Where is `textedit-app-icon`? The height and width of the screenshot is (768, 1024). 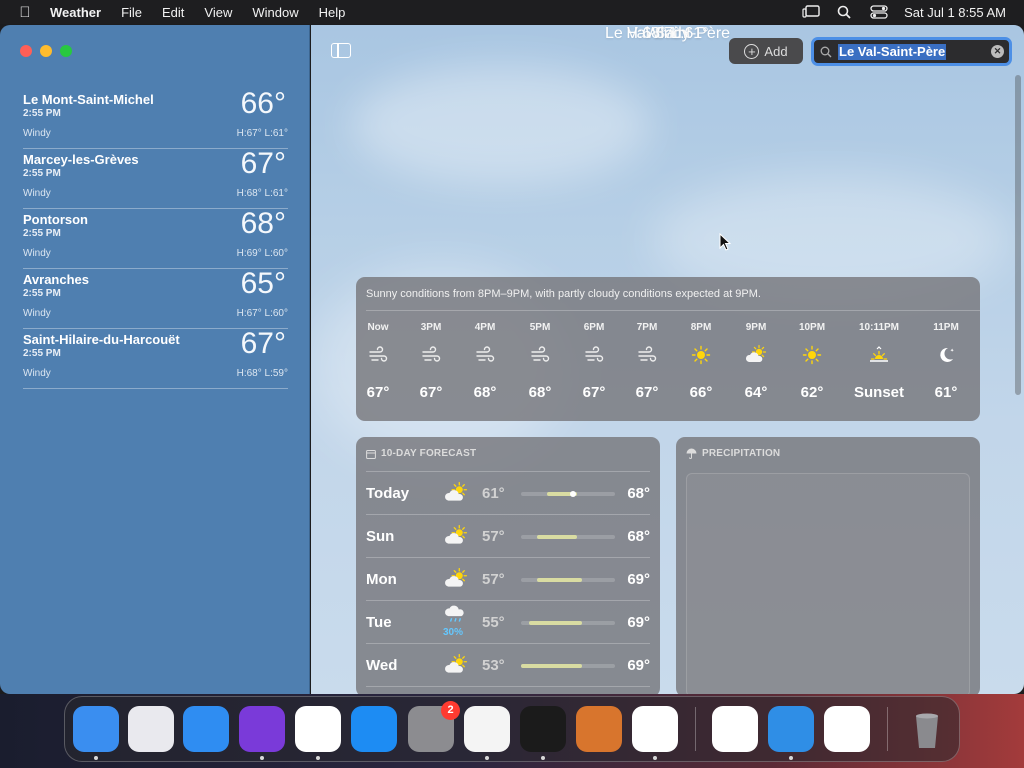
textedit-app-icon is located at coordinates (487, 729).